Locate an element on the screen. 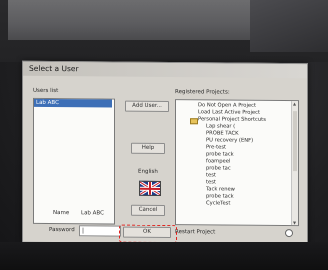 The height and width of the screenshot is (270, 328). project-item: probe tac is located at coordinates (218, 168).